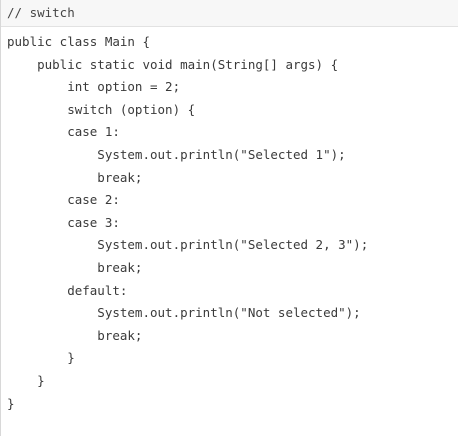  Describe the element at coordinates (63, 132) in the screenshot. I see `code-line: case 1:` at that location.